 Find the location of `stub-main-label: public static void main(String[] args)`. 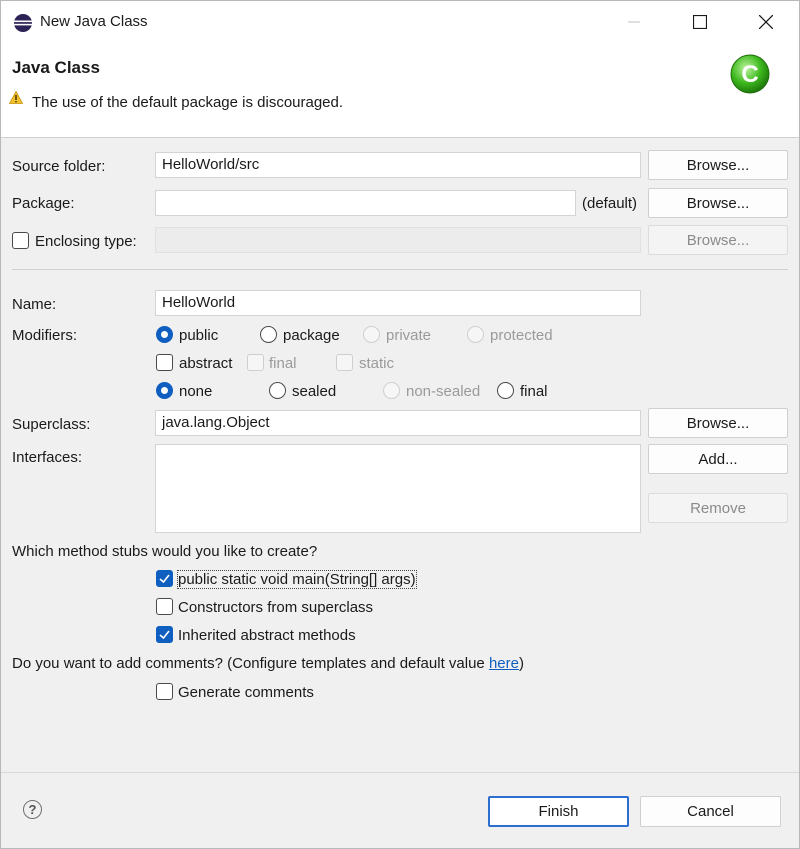

stub-main-label: public static void main(String[] args) is located at coordinates (297, 579).